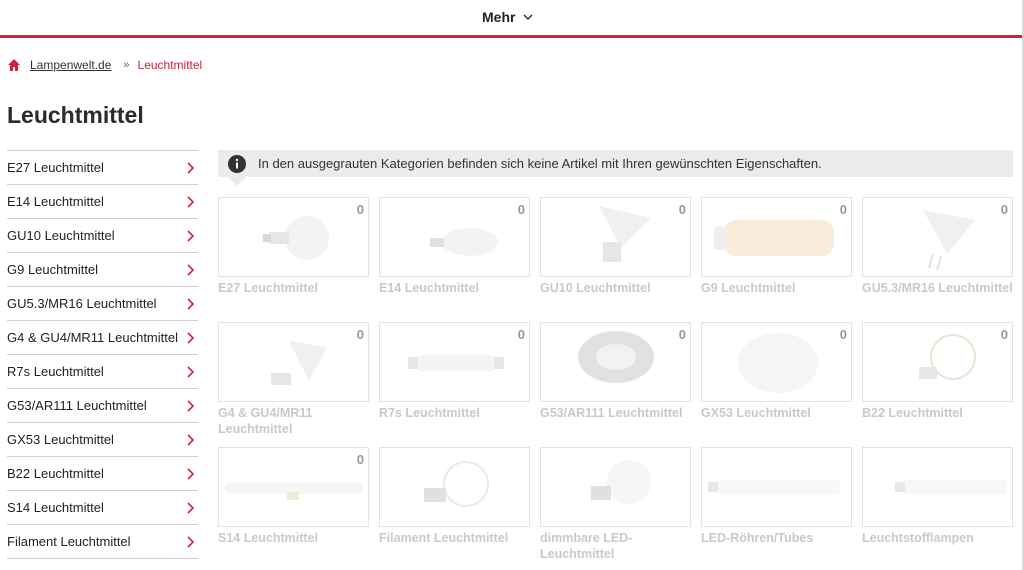 The image size is (1024, 570). What do you see at coordinates (947, 357) in the screenshot?
I see `bulb-filament-b22-icon` at bounding box center [947, 357].